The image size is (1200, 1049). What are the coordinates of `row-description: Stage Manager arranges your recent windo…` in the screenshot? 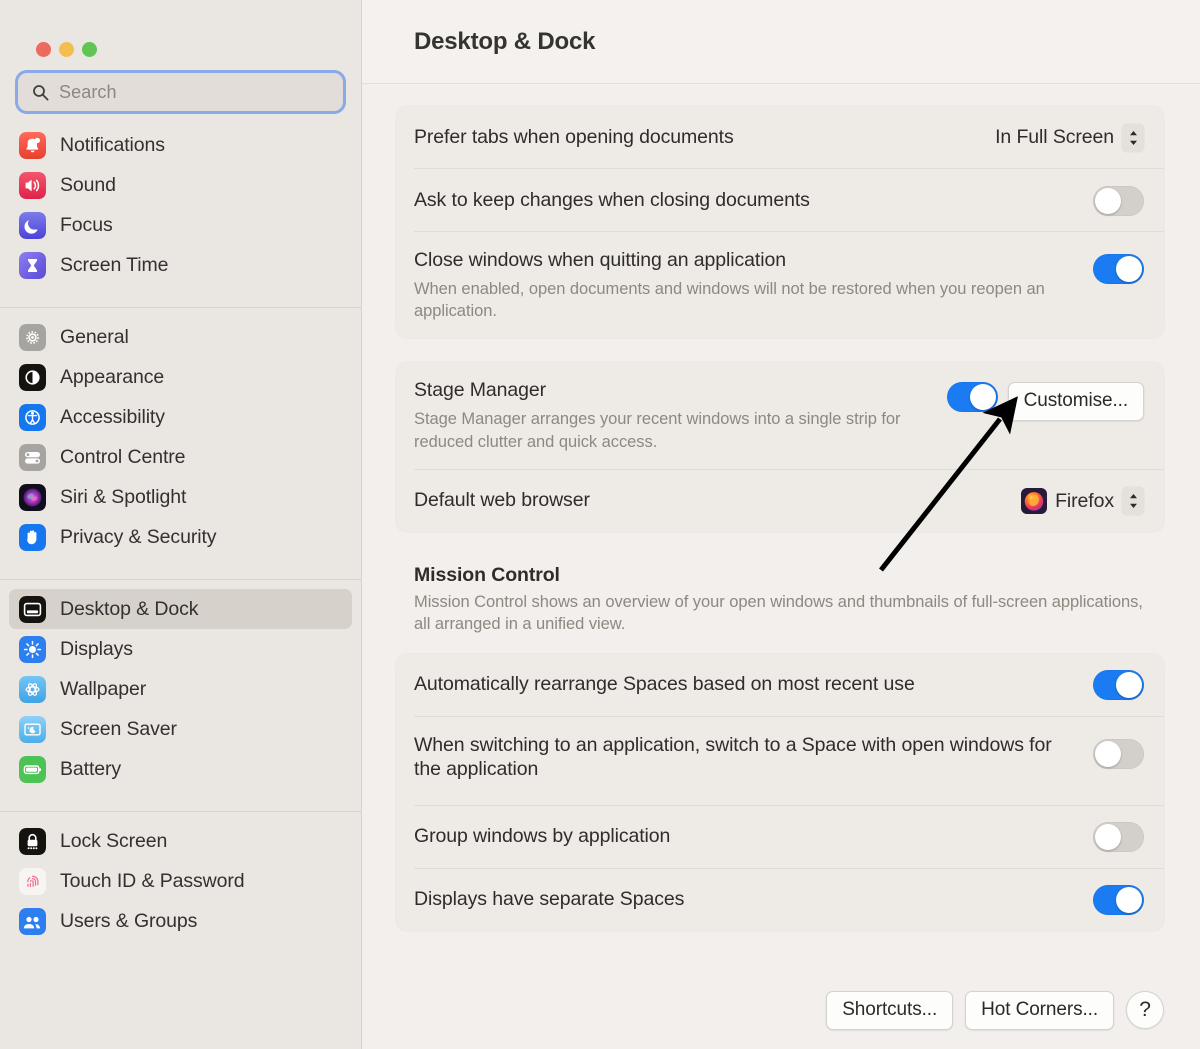 It's located at (657, 430).